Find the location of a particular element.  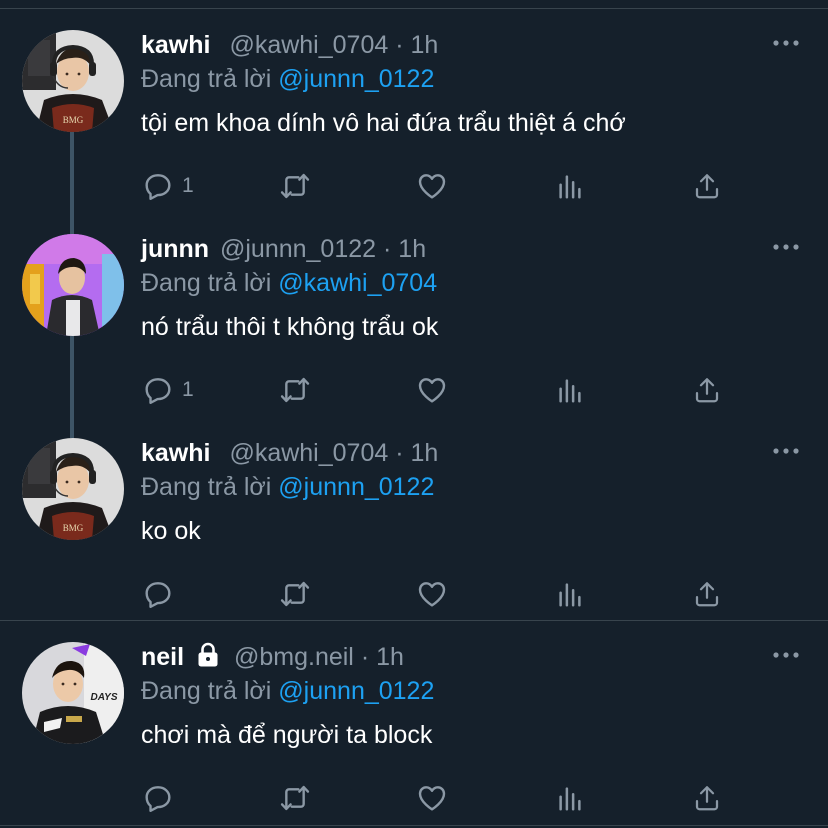

tweet-header: junnn @junnn_0122 · 1h is located at coordinates (283, 249).